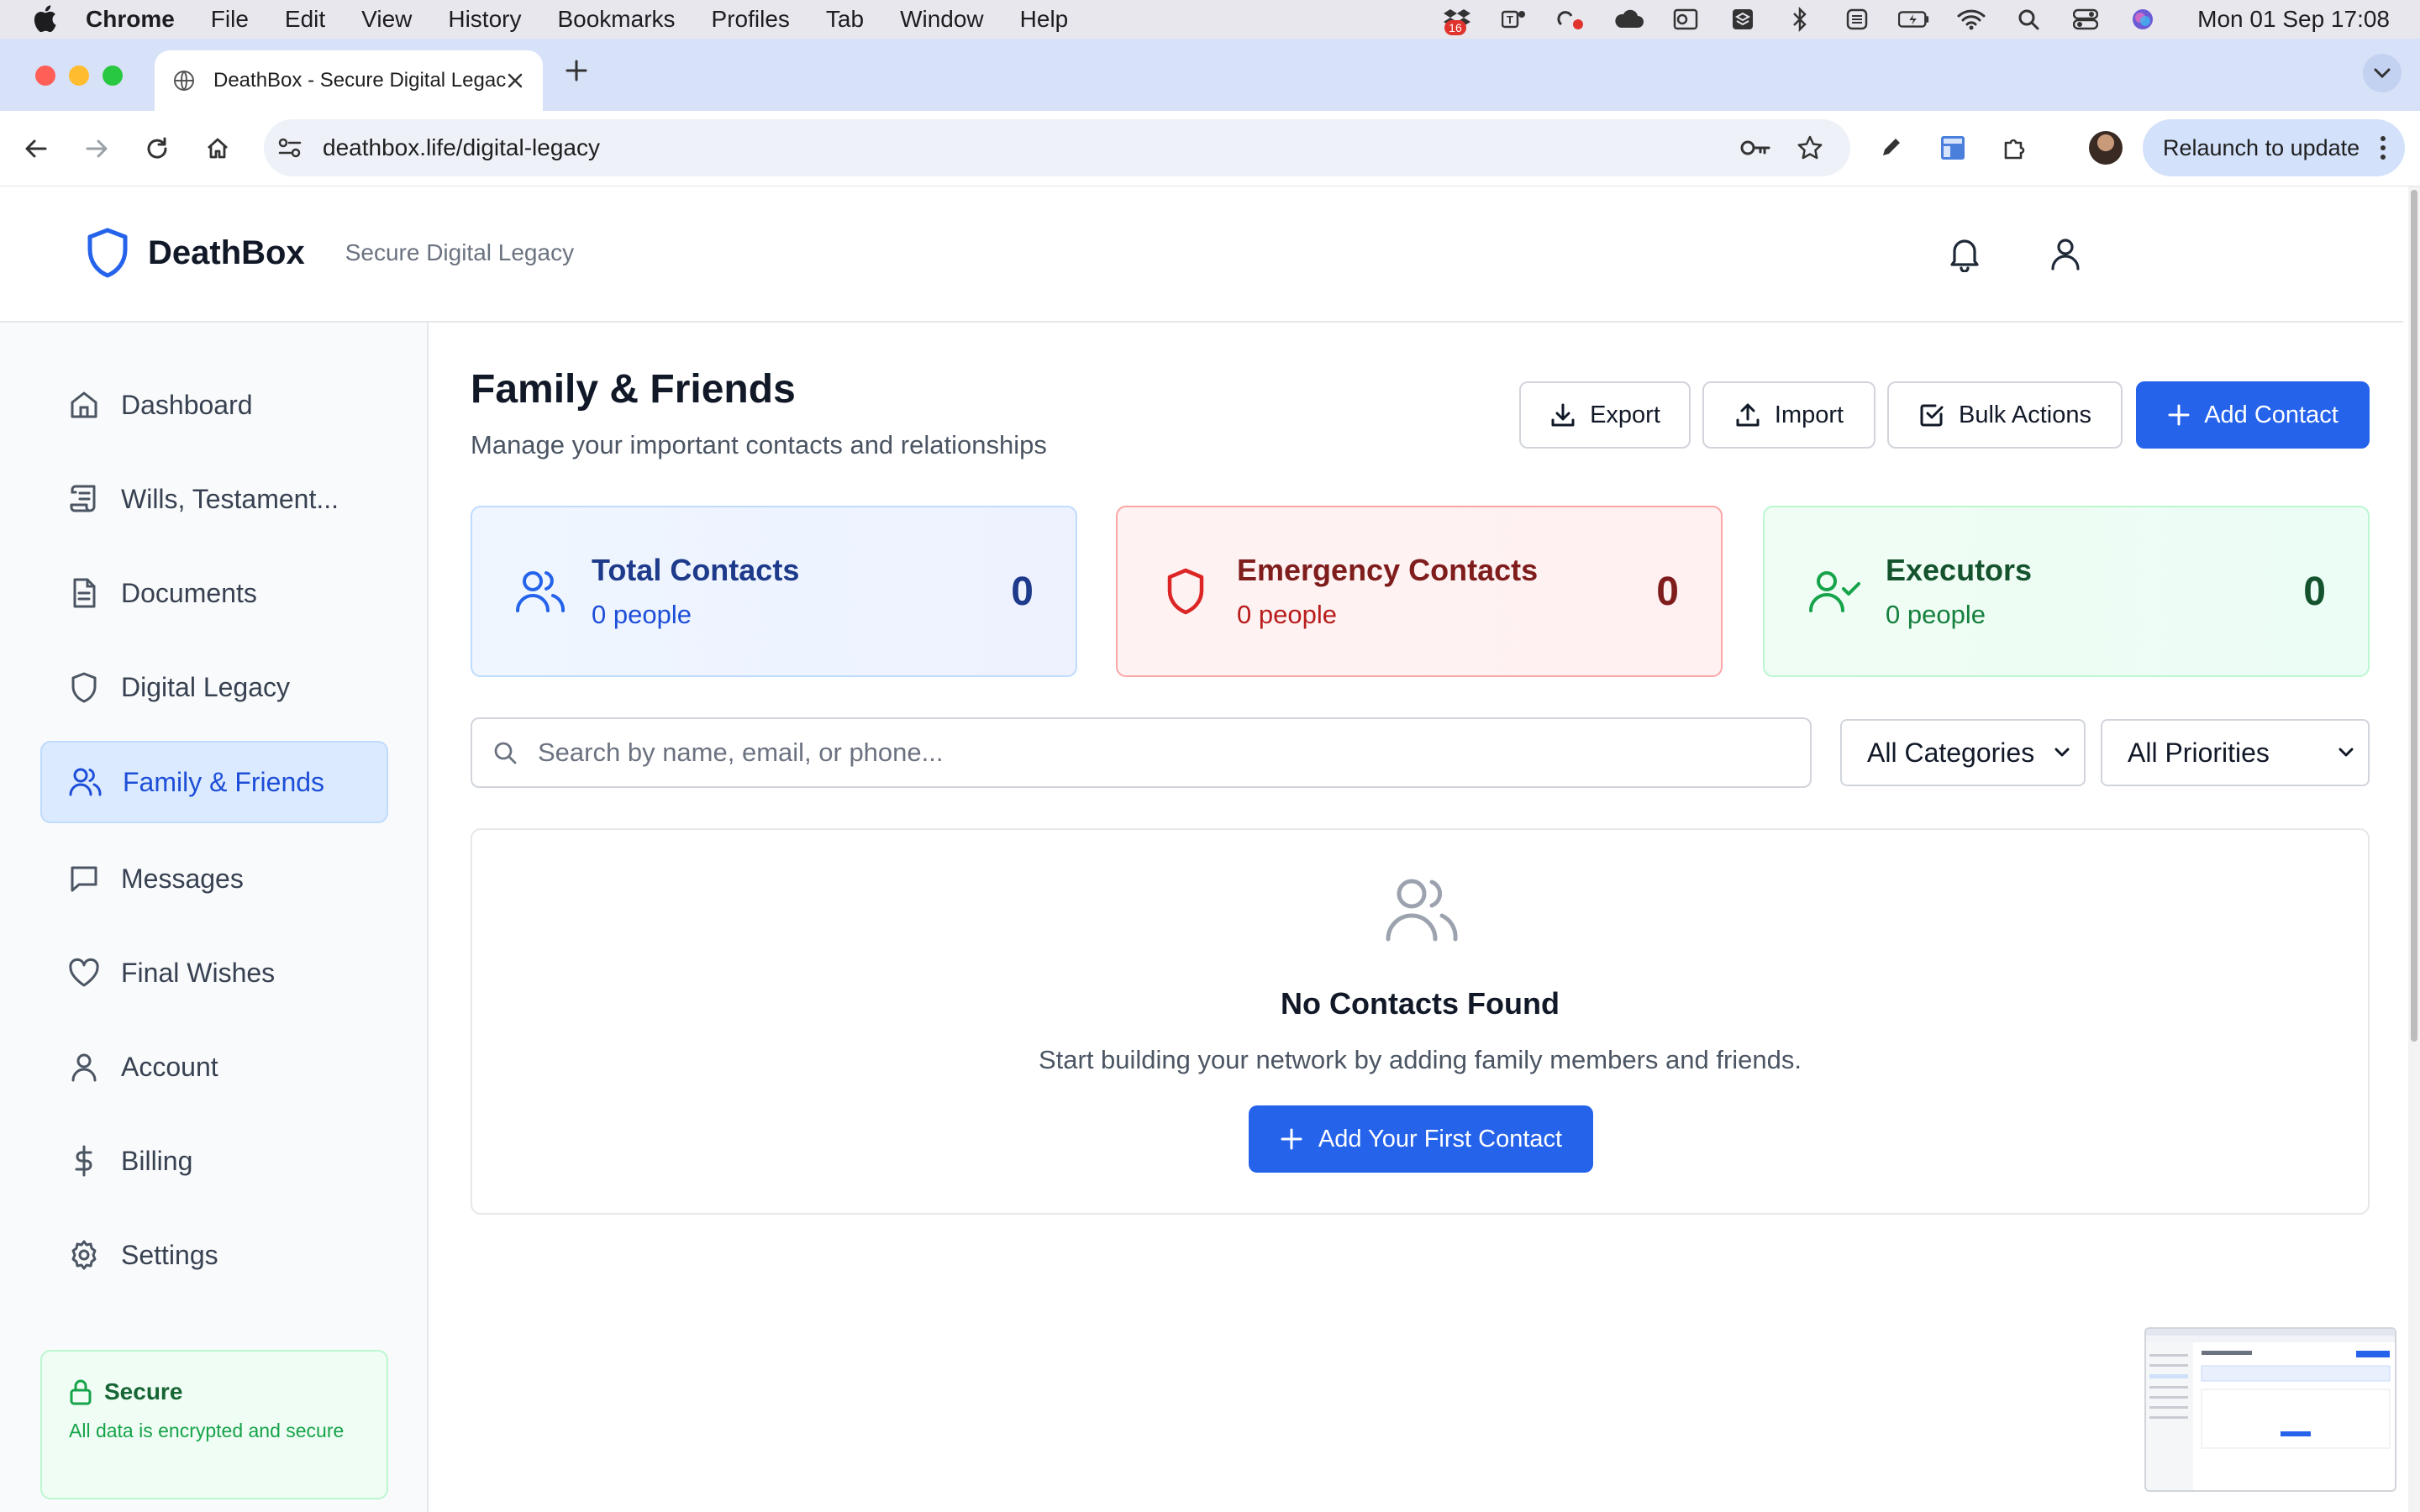  Describe the element at coordinates (214, 1255) in the screenshot. I see `sidebar-item-settings: Settings` at that location.